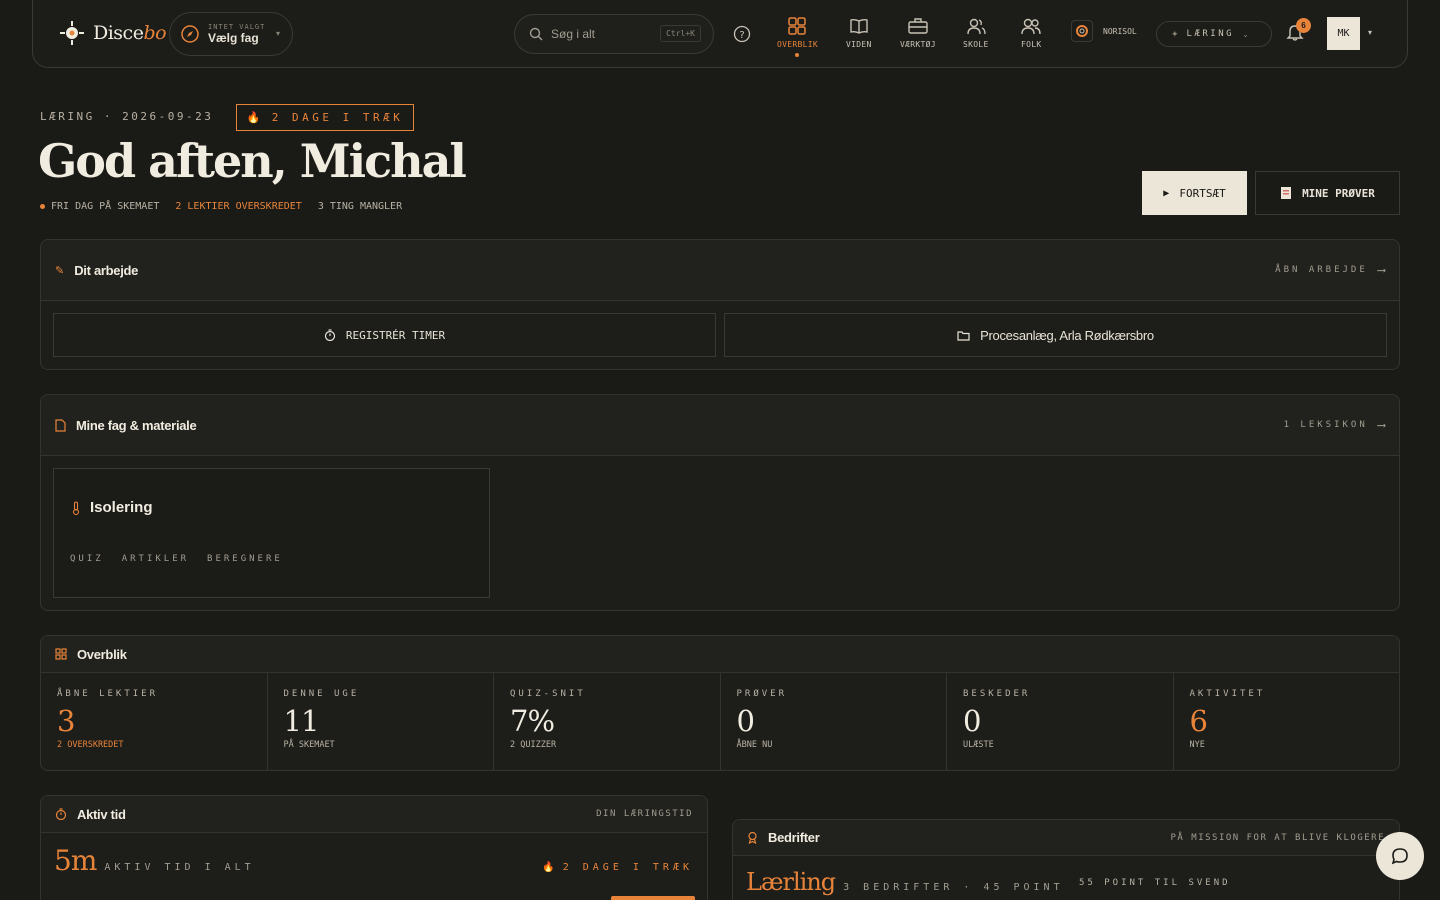 Image resolution: width=1440 pixels, height=900 pixels. I want to click on active-indicator, so click(797, 55).